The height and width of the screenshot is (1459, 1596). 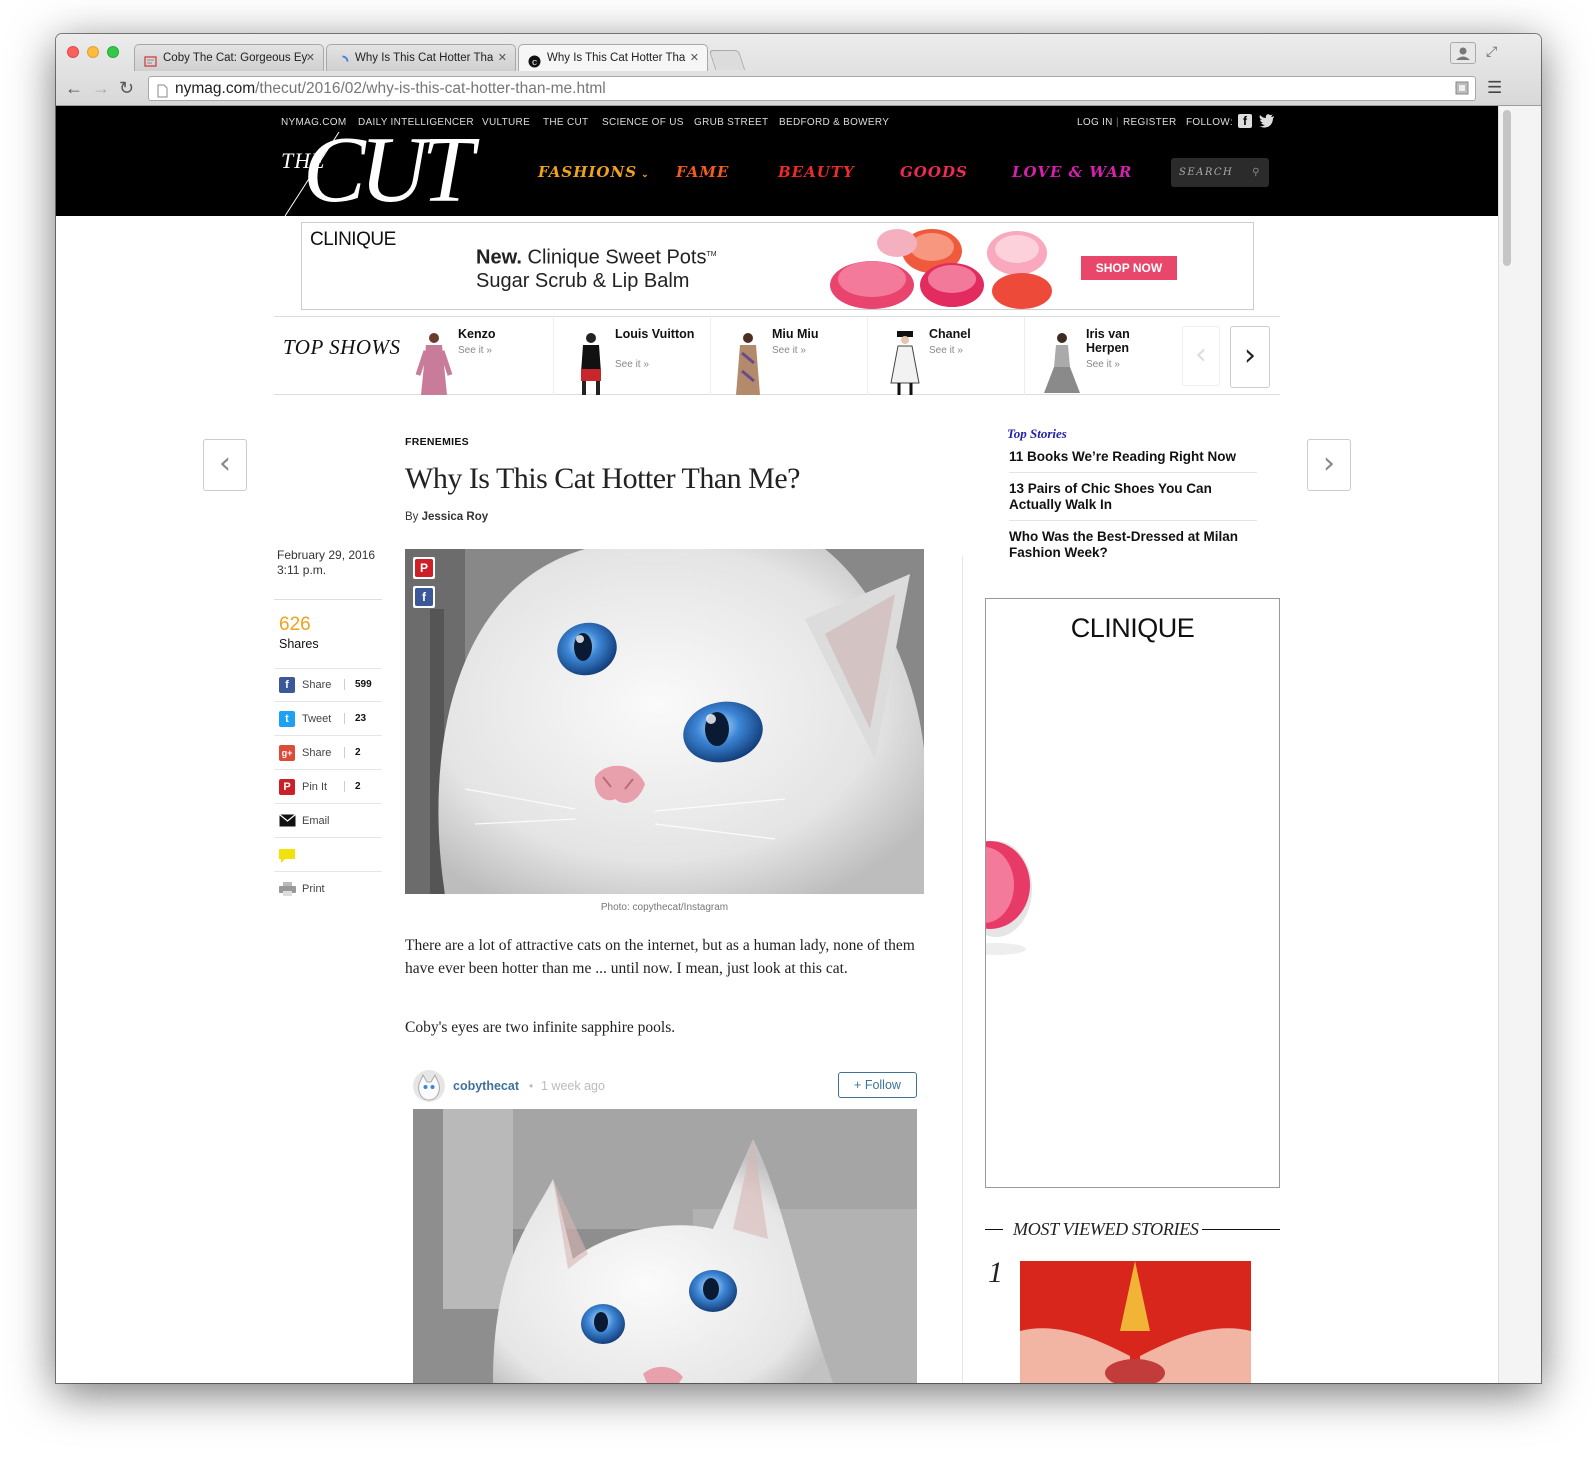 What do you see at coordinates (328, 685) in the screenshot?
I see `facebook-share-button: f Share 599` at bounding box center [328, 685].